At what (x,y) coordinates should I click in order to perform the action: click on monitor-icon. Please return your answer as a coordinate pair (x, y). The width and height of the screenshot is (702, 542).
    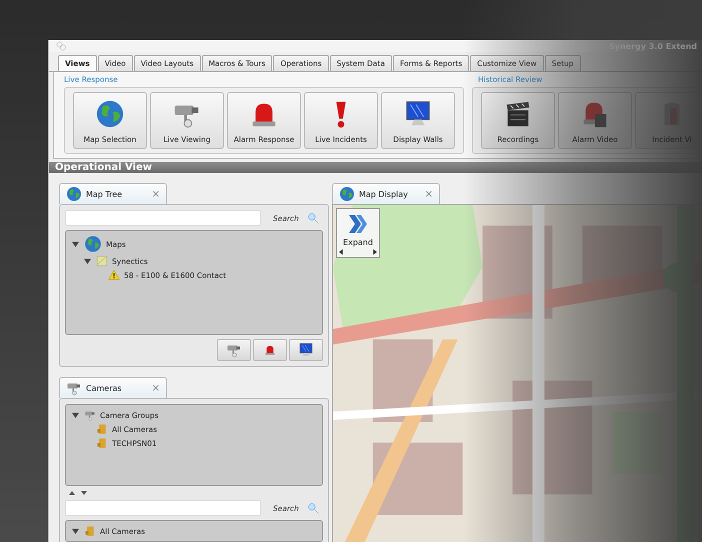
    Looking at the image, I should click on (306, 350).